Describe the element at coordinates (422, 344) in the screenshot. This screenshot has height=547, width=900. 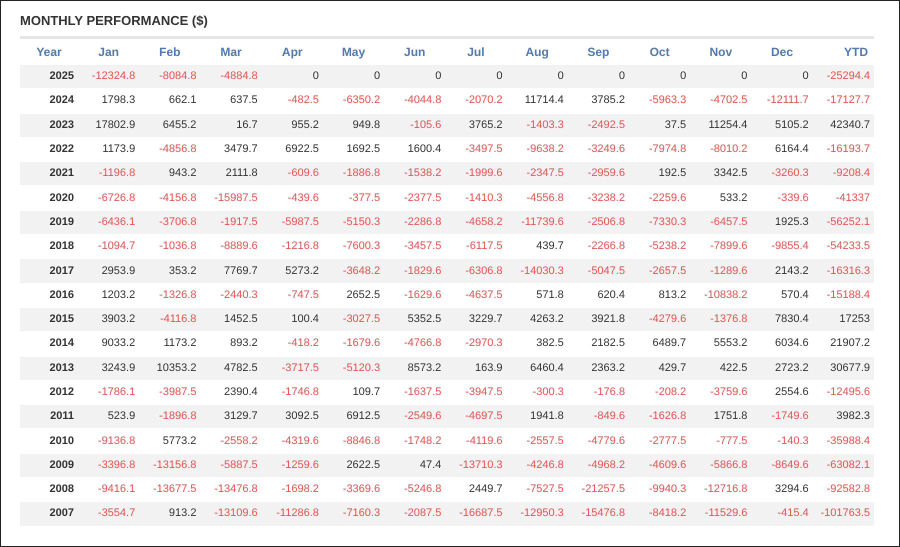
I see `table-cell-text: -4766.8` at that location.